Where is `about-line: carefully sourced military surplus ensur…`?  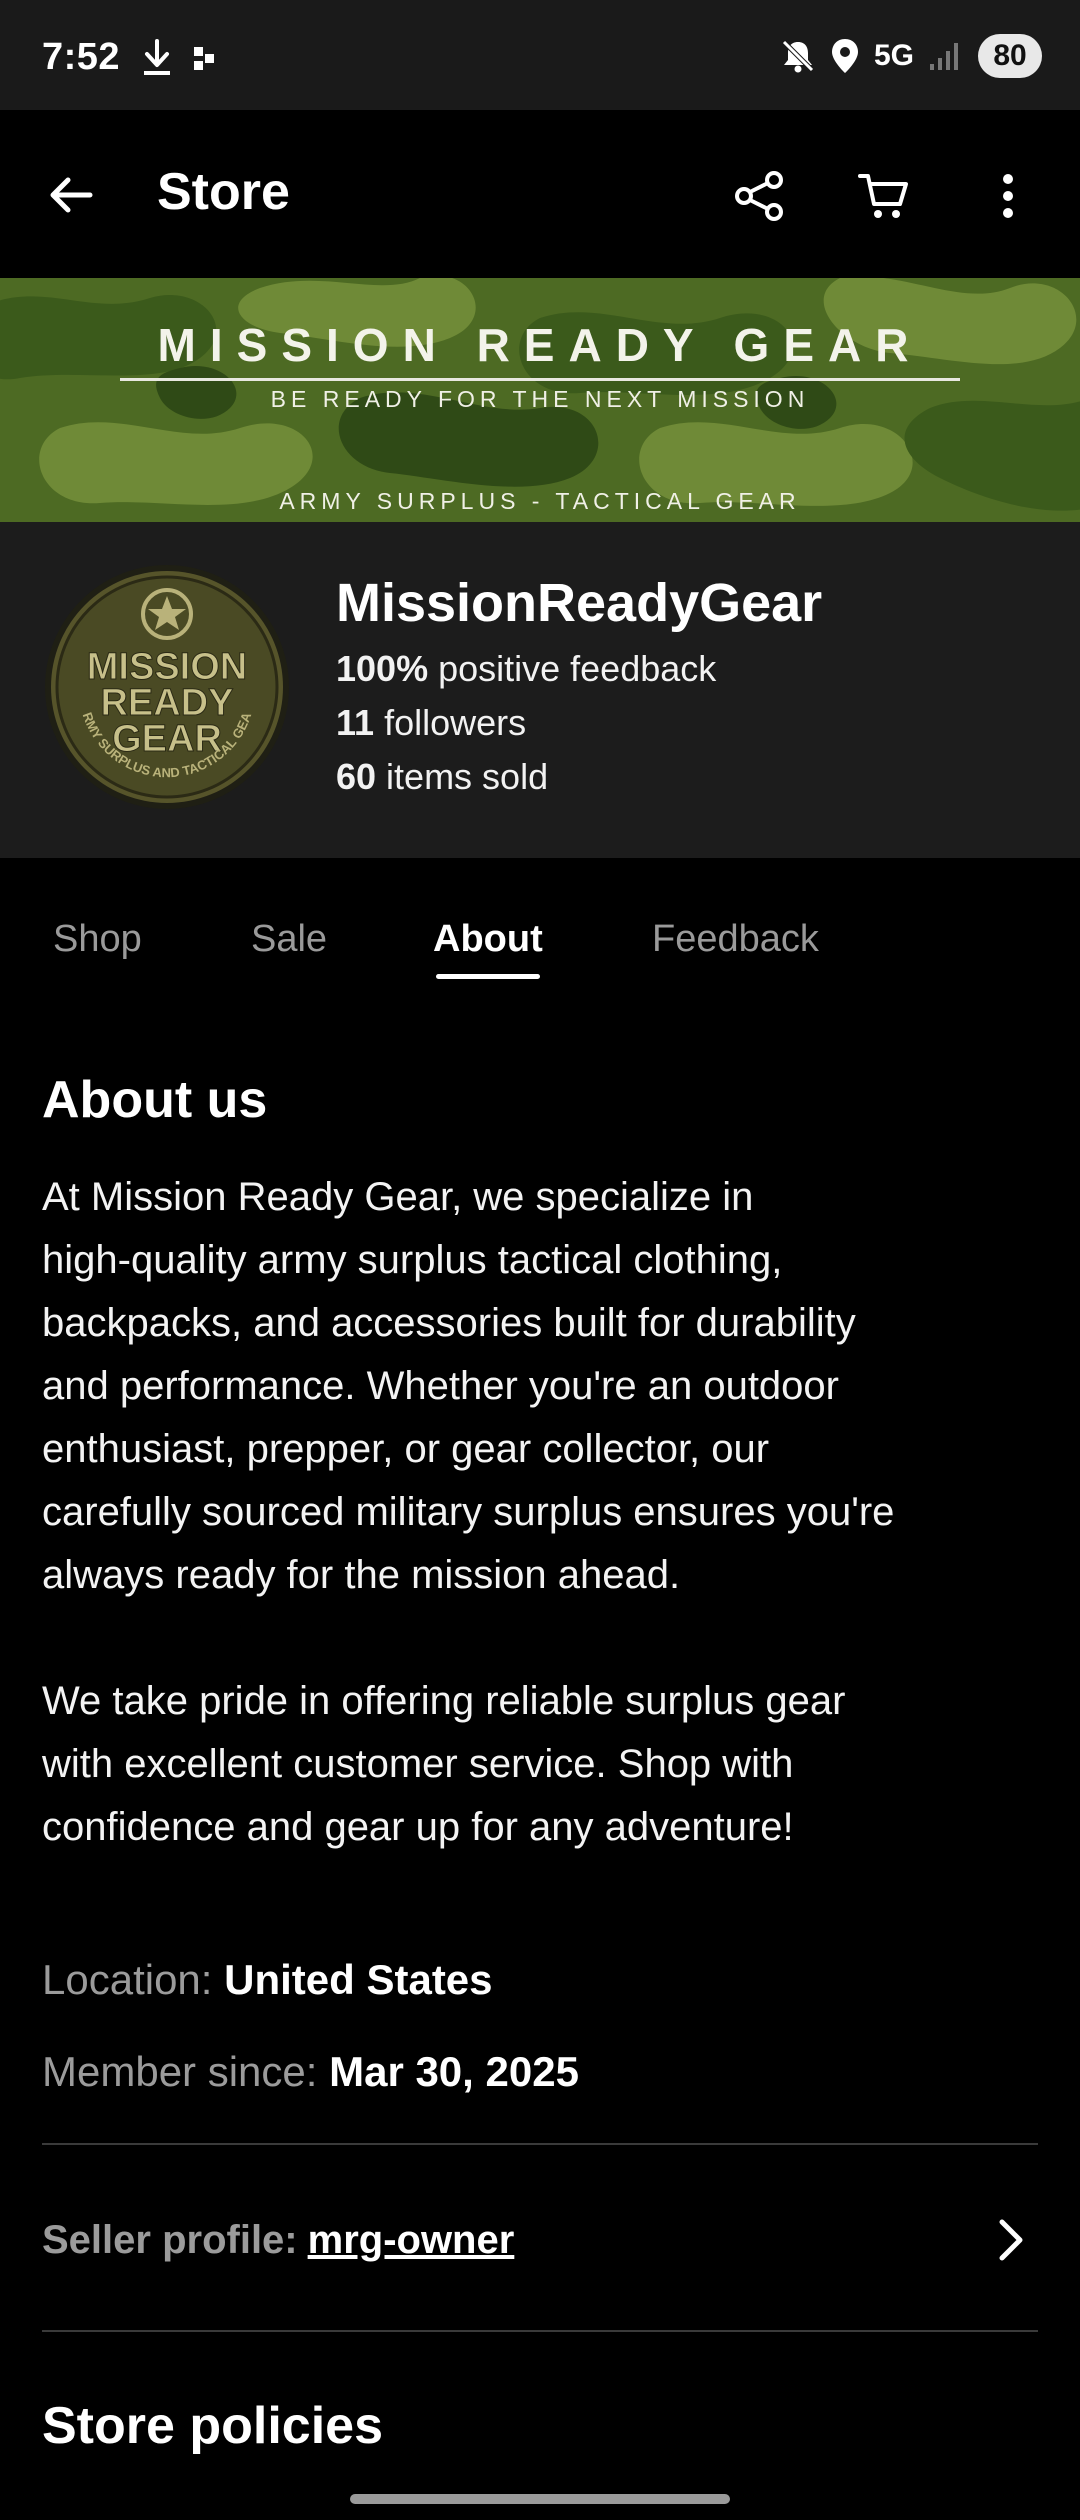 about-line: carefully sourced military surplus ensur… is located at coordinates (468, 1512).